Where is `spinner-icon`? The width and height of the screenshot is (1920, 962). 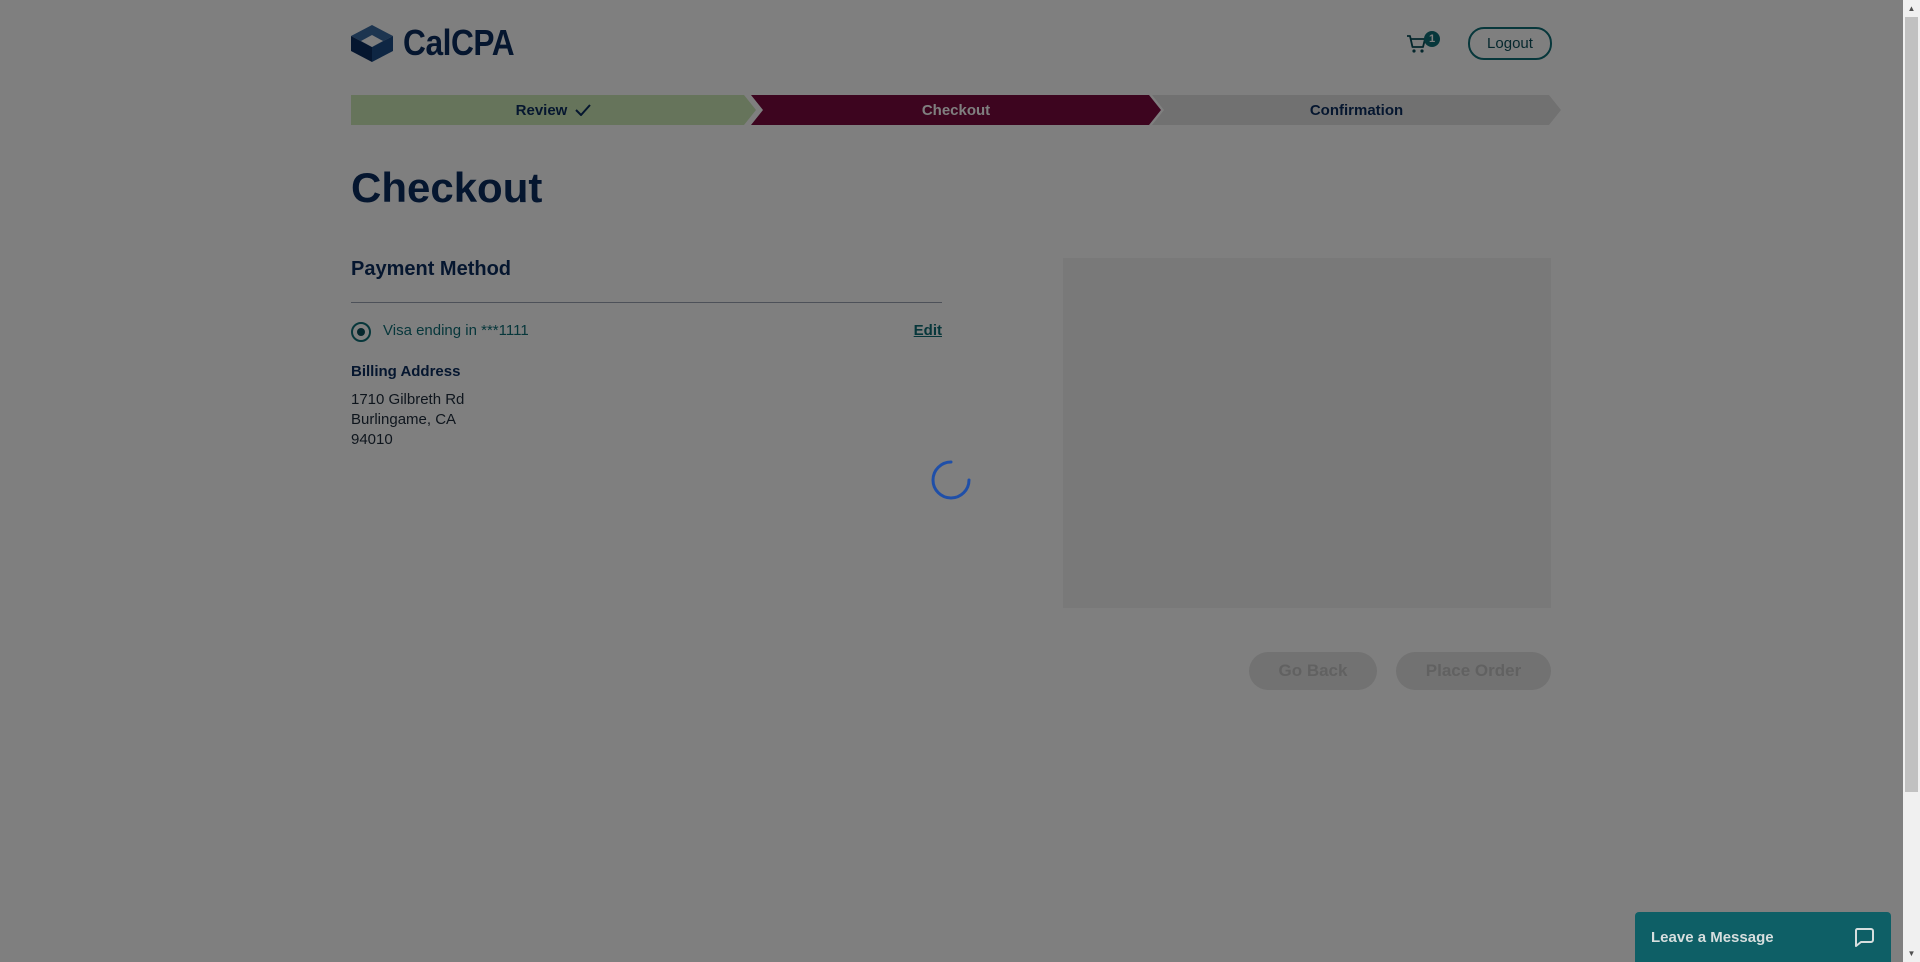
spinner-icon is located at coordinates (951, 480).